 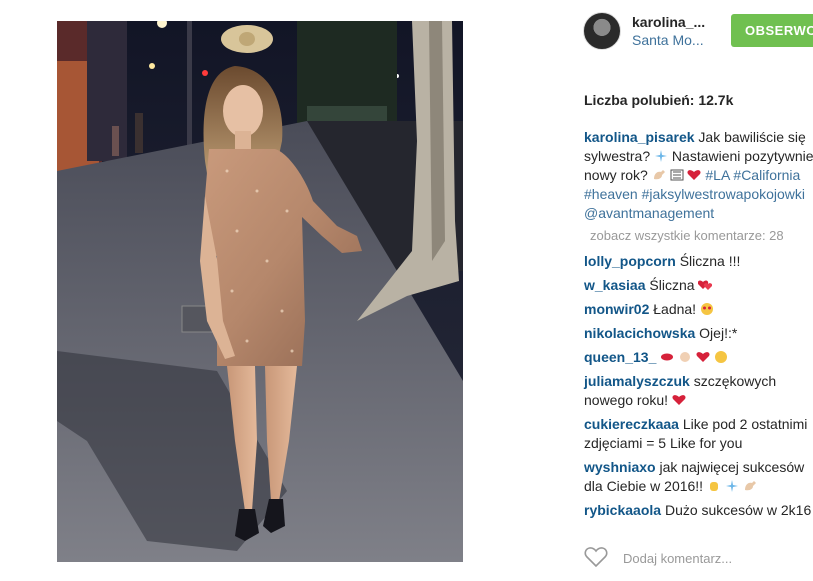 What do you see at coordinates (620, 467) in the screenshot?
I see `comment-username: wyshniaxo` at bounding box center [620, 467].